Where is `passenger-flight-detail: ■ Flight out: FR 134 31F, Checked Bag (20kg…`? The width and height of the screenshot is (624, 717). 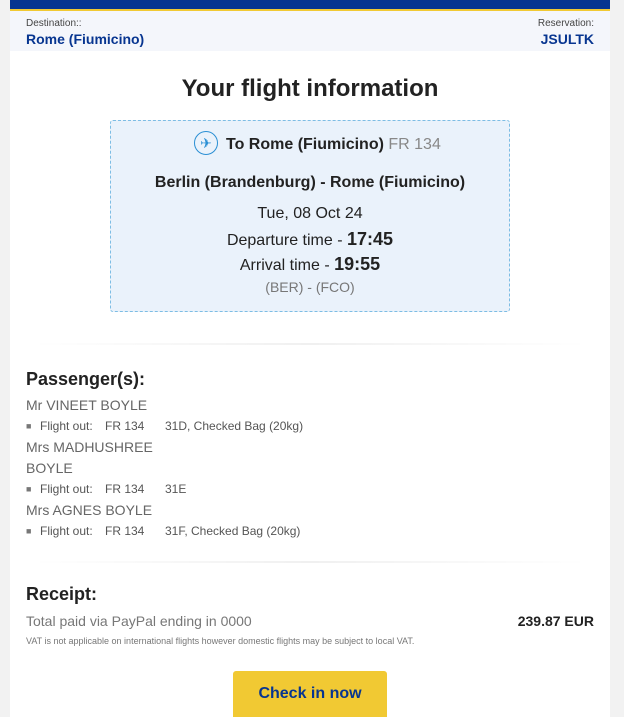 passenger-flight-detail: ■ Flight out: FR 134 31F, Checked Bag (20kg… is located at coordinates (163, 531).